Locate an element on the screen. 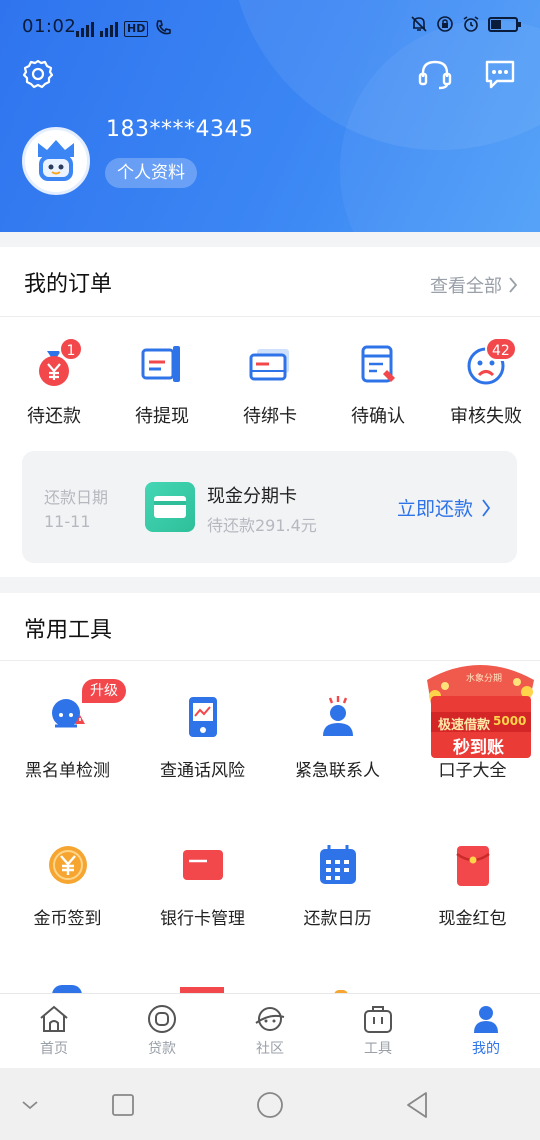 This screenshot has width=540, height=1140. withdraw-icon is located at coordinates (162, 365).